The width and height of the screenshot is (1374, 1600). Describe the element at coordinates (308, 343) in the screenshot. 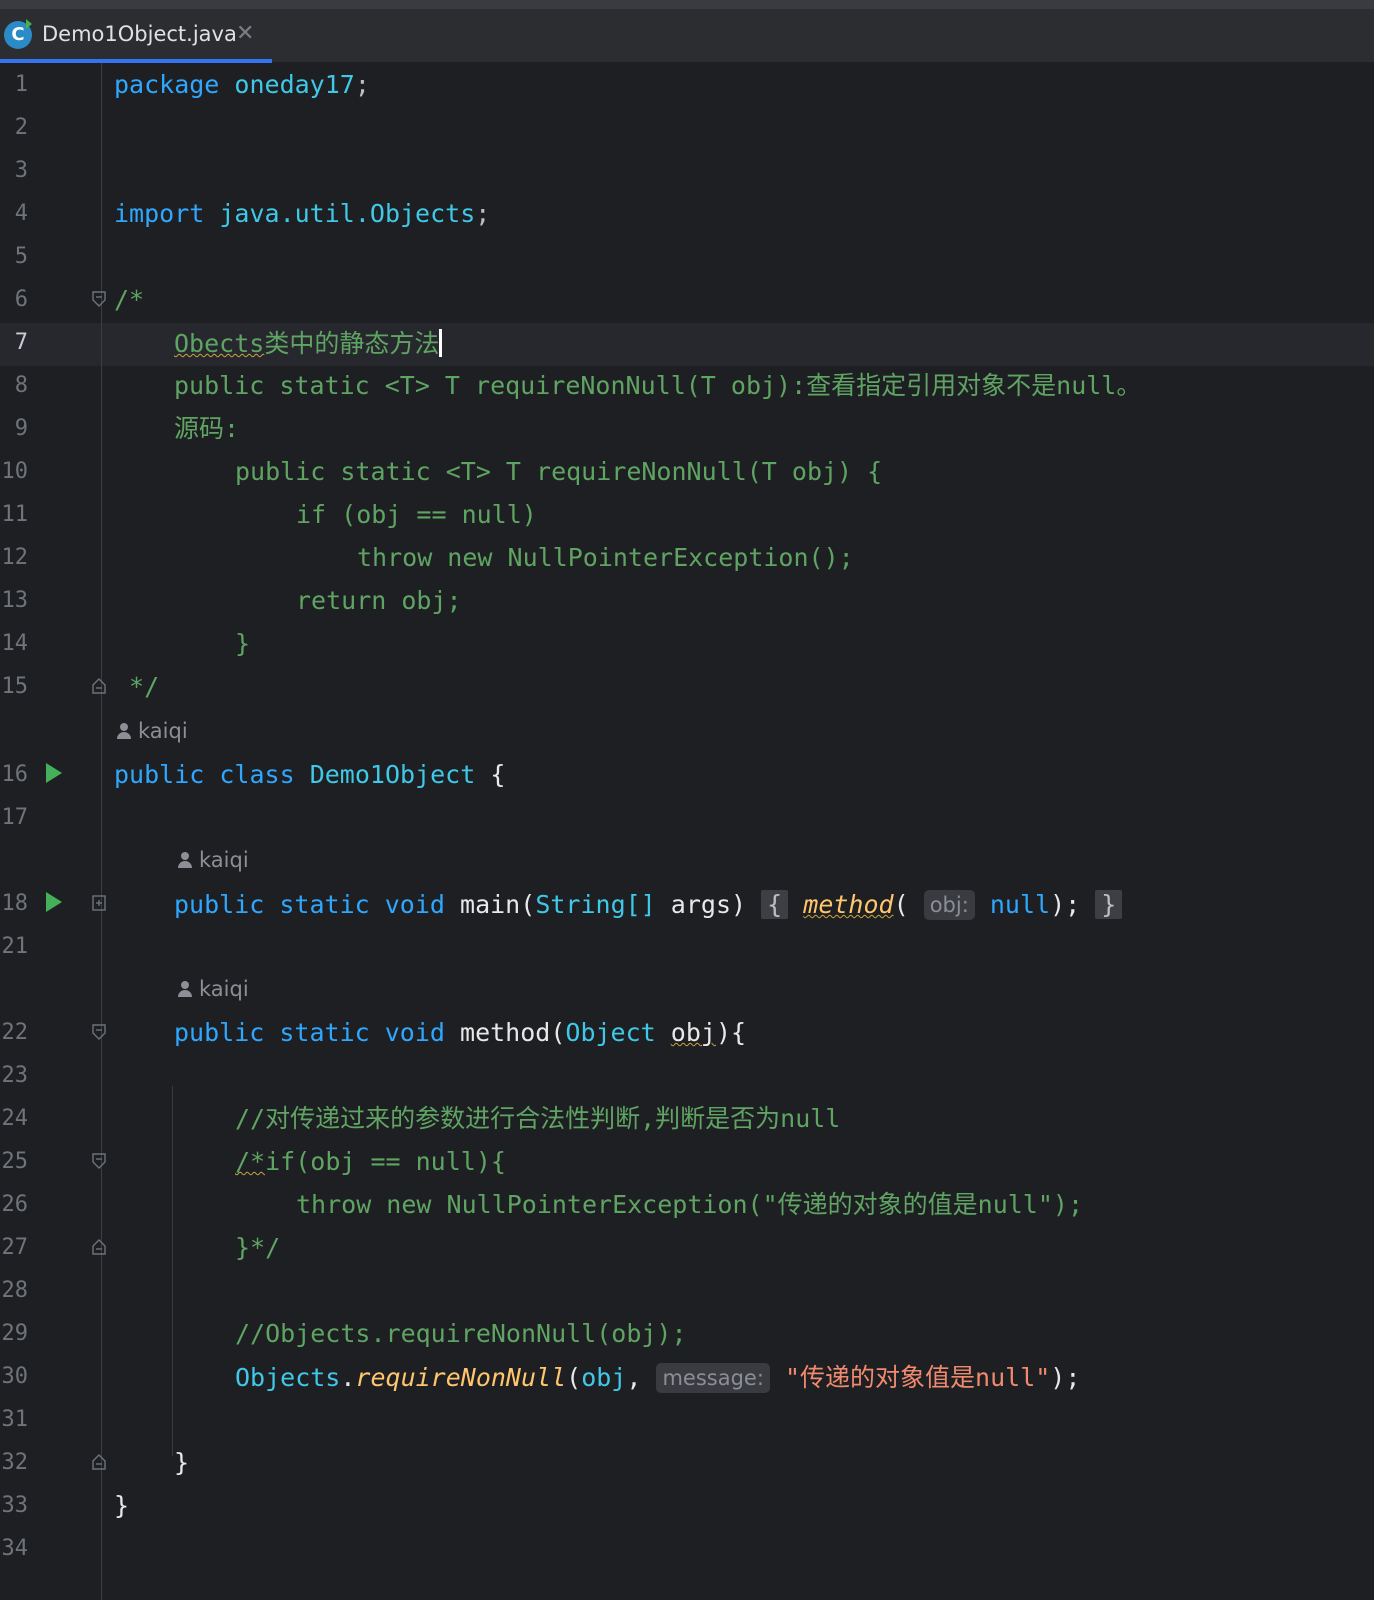

I see `code-text: Obects类中的静态方法` at that location.